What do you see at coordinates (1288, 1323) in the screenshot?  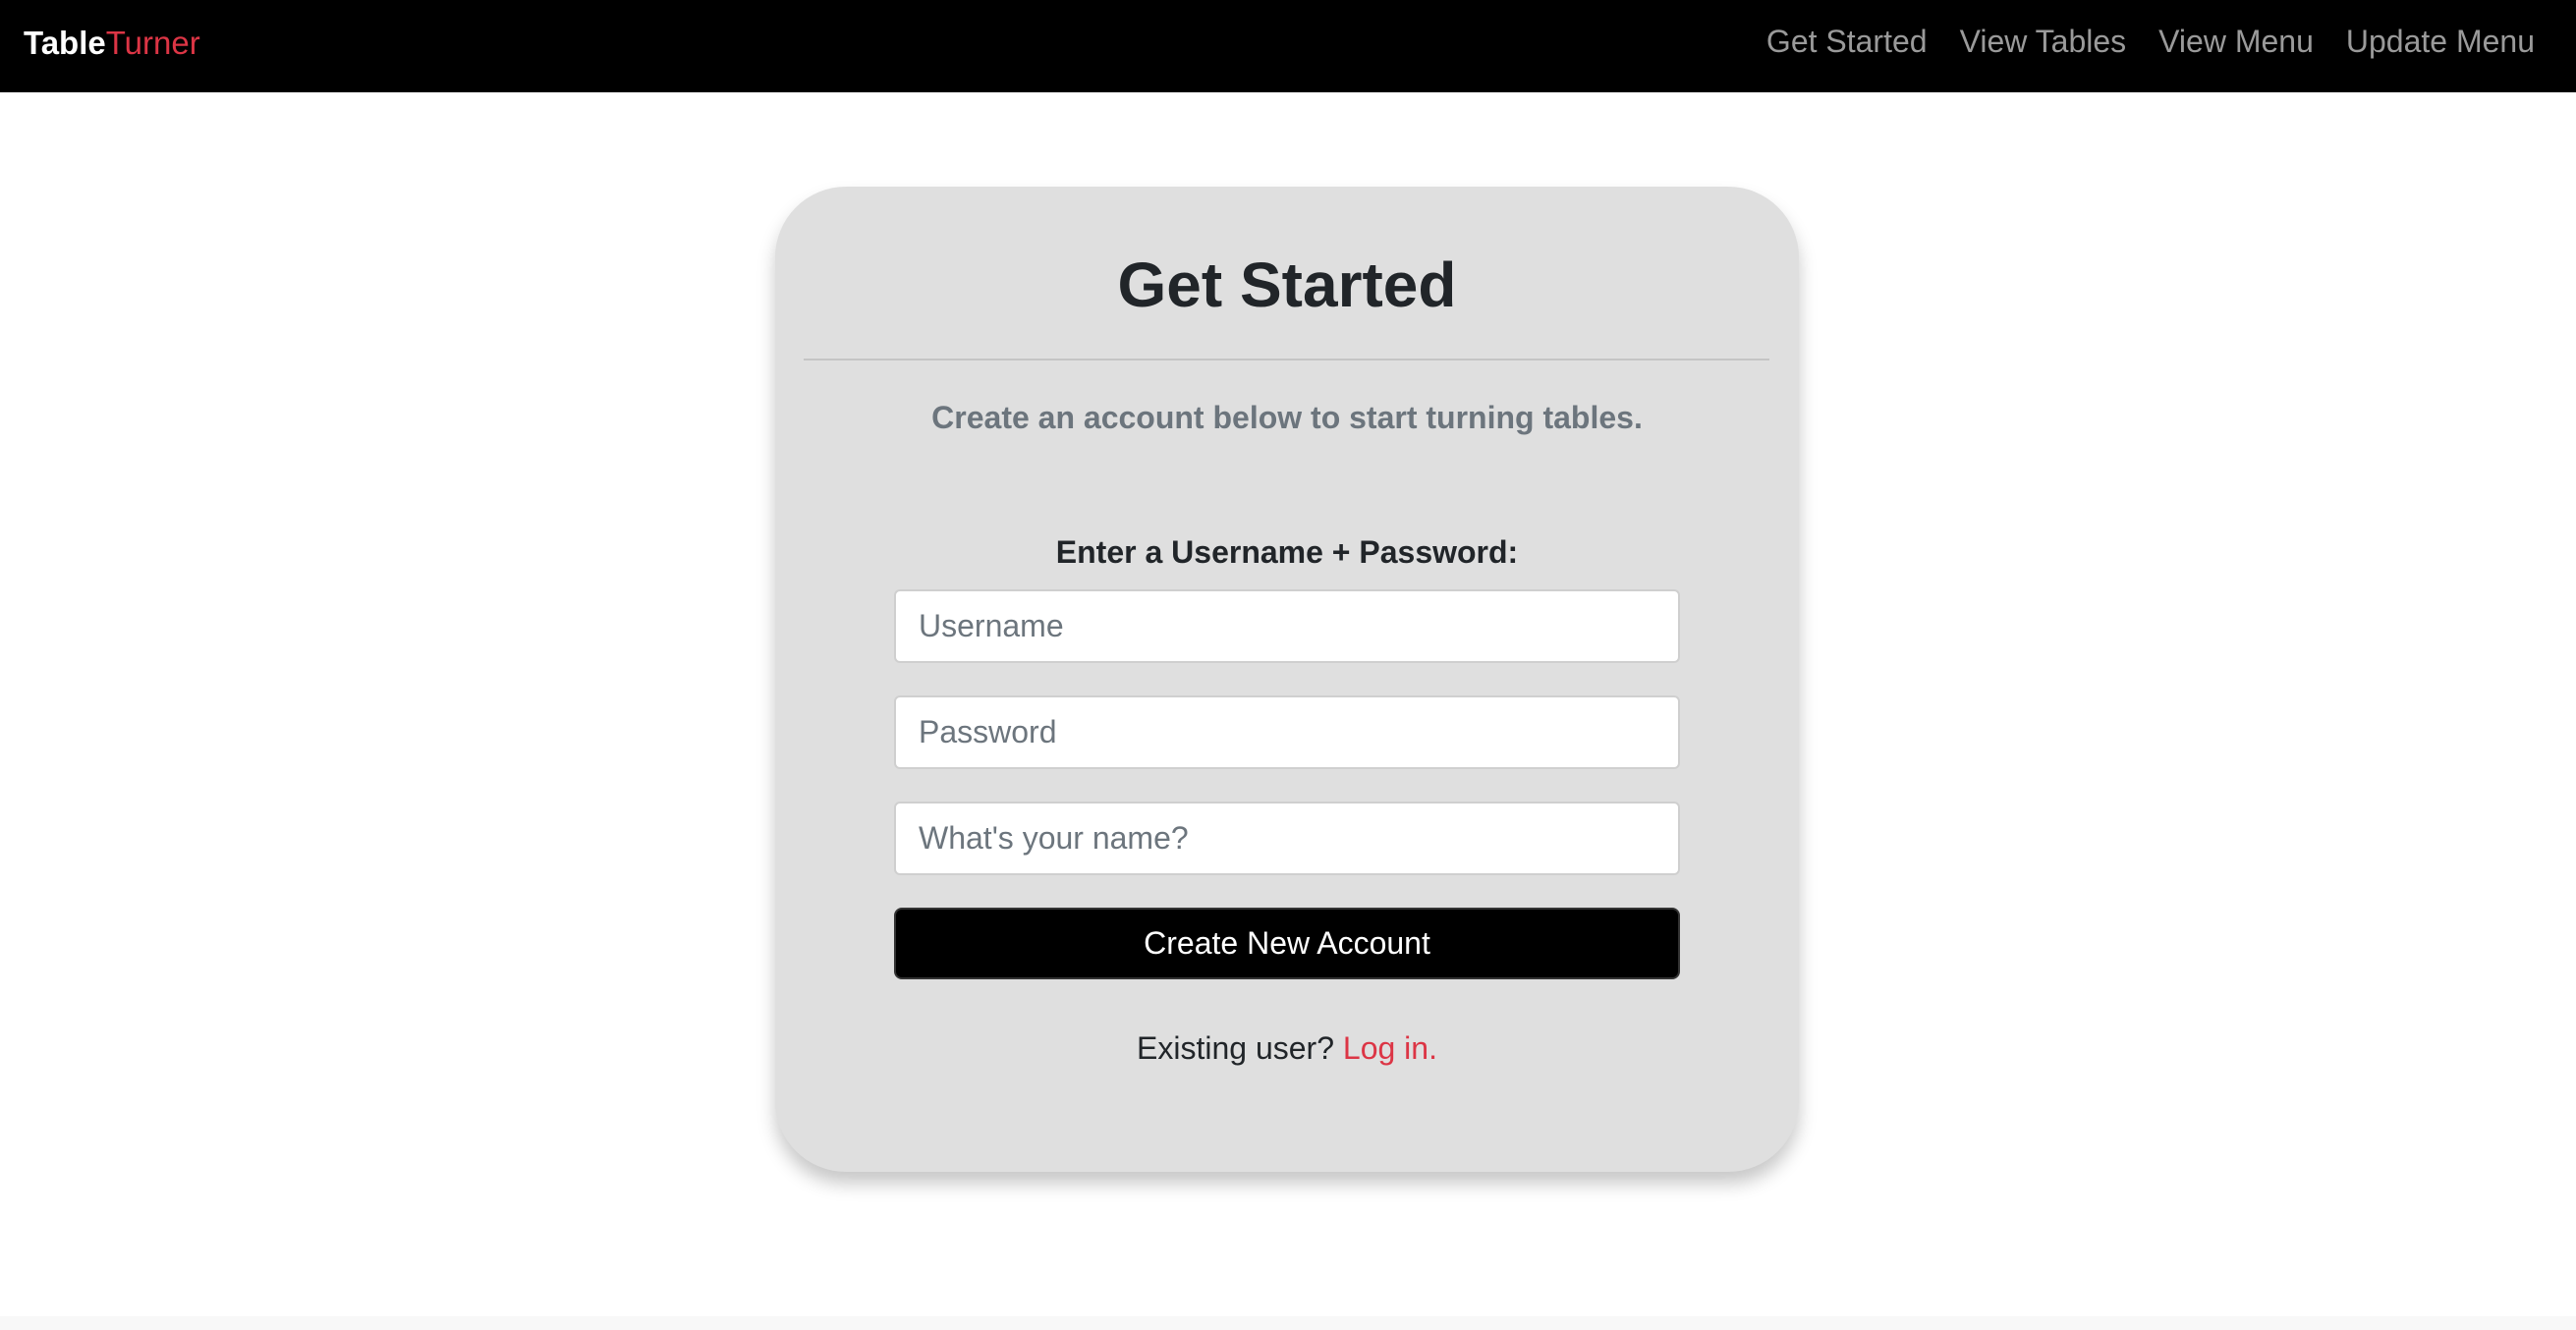 I see `page-footer-strip` at bounding box center [1288, 1323].